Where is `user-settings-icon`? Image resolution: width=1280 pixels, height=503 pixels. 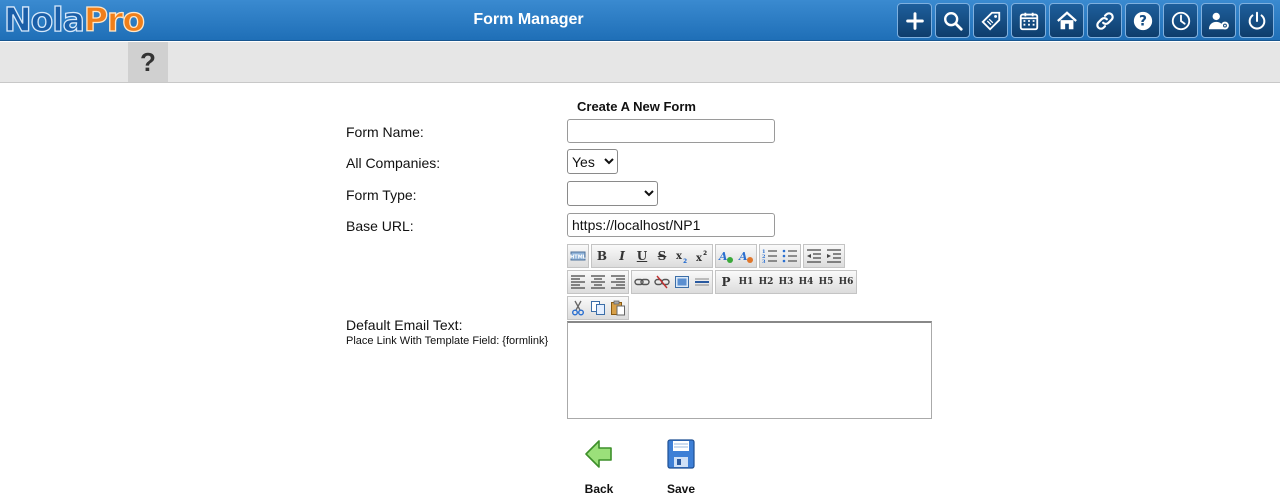
user-settings-icon is located at coordinates (1218, 21).